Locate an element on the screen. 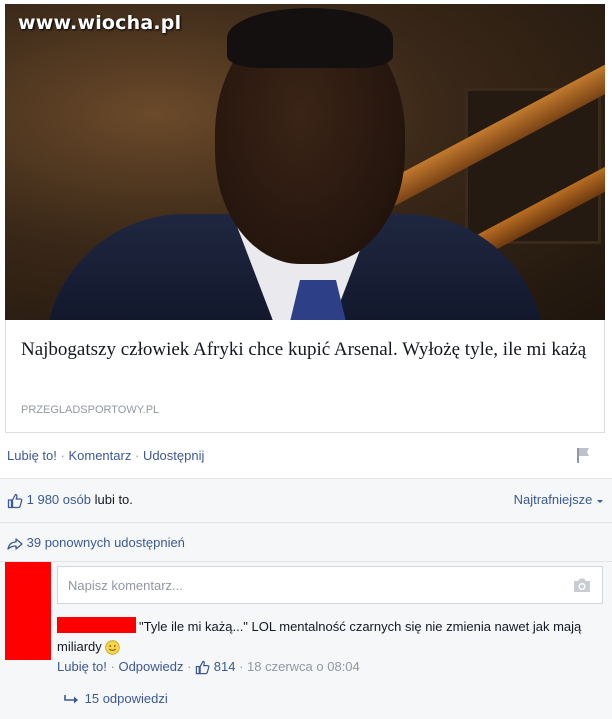 The height and width of the screenshot is (719, 612). view-replies-link: 15 odpowiedzi is located at coordinates (115, 698).